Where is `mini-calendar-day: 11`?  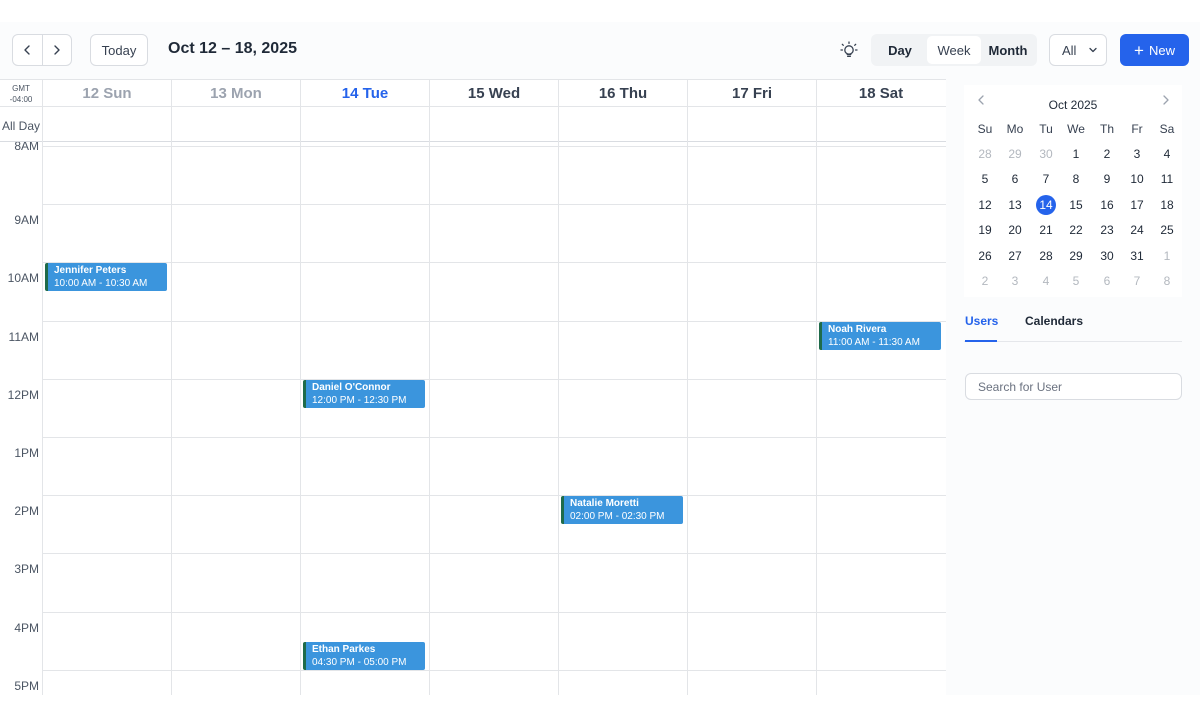 mini-calendar-day: 11 is located at coordinates (1167, 179).